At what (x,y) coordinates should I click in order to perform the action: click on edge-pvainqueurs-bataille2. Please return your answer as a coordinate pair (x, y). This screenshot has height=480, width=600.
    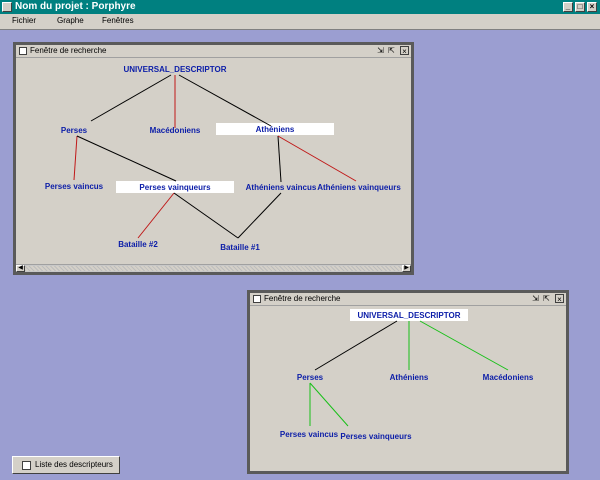
    Looking at the image, I should click on (156, 215).